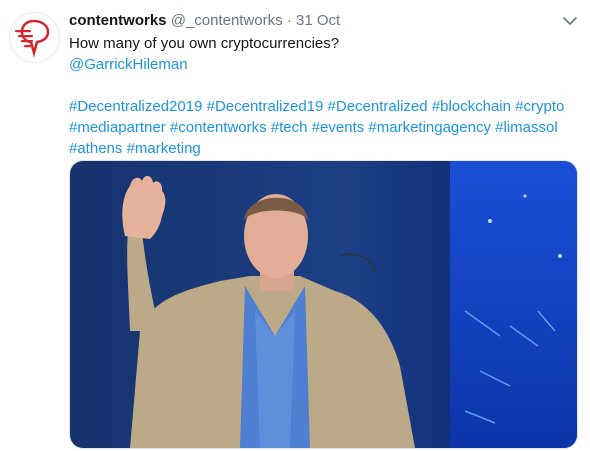 The image size is (590, 451). I want to click on hashtag-link: #mediapartner, so click(117, 127).